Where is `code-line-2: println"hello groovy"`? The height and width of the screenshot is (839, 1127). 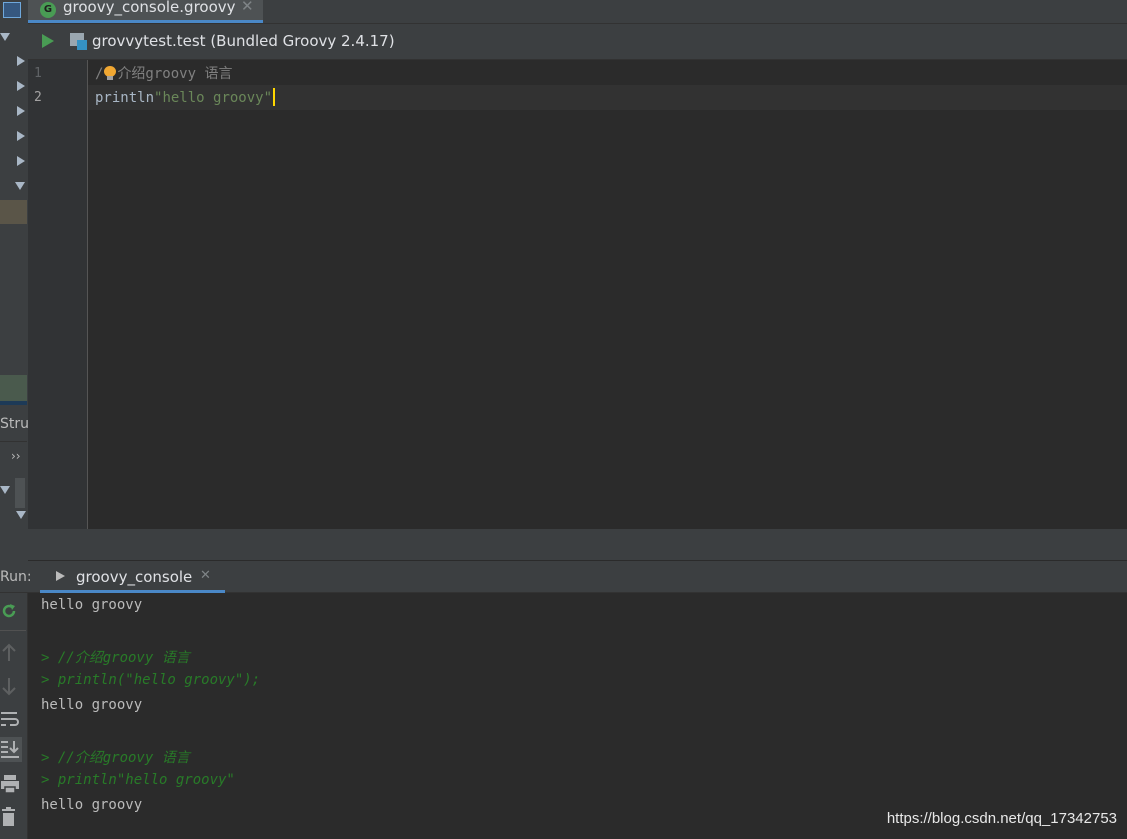 code-line-2: println"hello groovy" is located at coordinates (185, 97).